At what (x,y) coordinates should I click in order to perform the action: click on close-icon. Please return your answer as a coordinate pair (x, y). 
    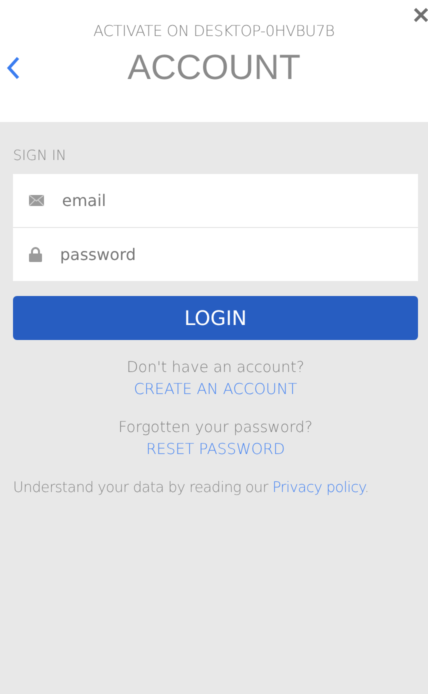
    Looking at the image, I should click on (421, 15).